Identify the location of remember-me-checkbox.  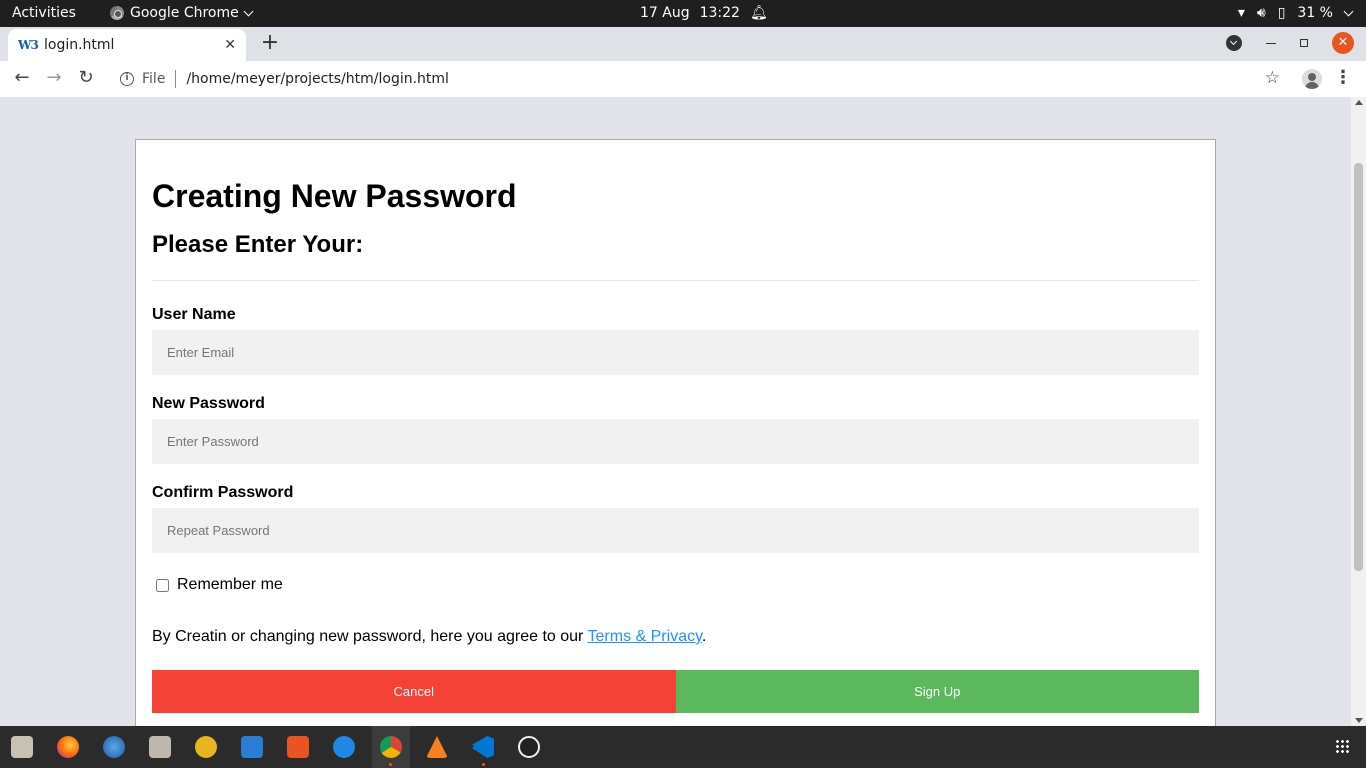
(162, 585).